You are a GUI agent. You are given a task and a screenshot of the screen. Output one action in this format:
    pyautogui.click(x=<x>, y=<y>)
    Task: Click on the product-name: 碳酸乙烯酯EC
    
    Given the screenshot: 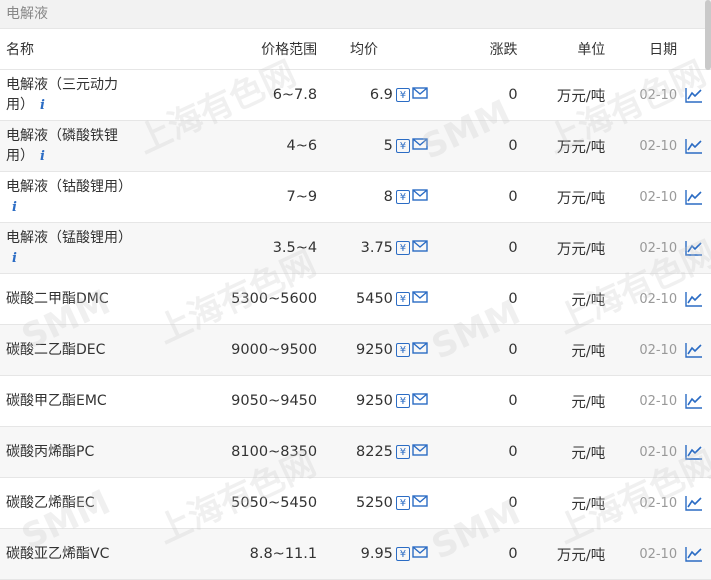 What is the action you would take?
    pyautogui.click(x=50, y=503)
    